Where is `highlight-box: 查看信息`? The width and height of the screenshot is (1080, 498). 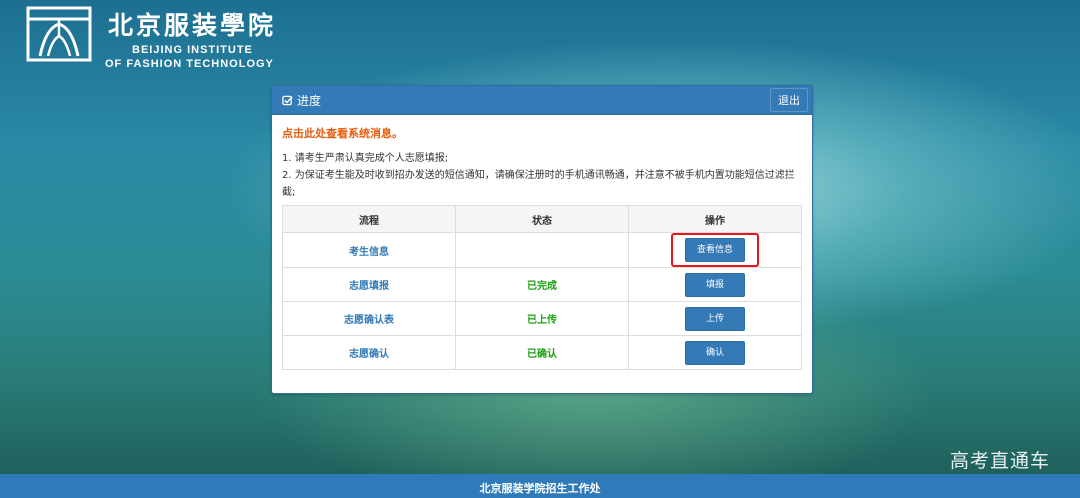
highlight-box: 查看信息 is located at coordinates (715, 250).